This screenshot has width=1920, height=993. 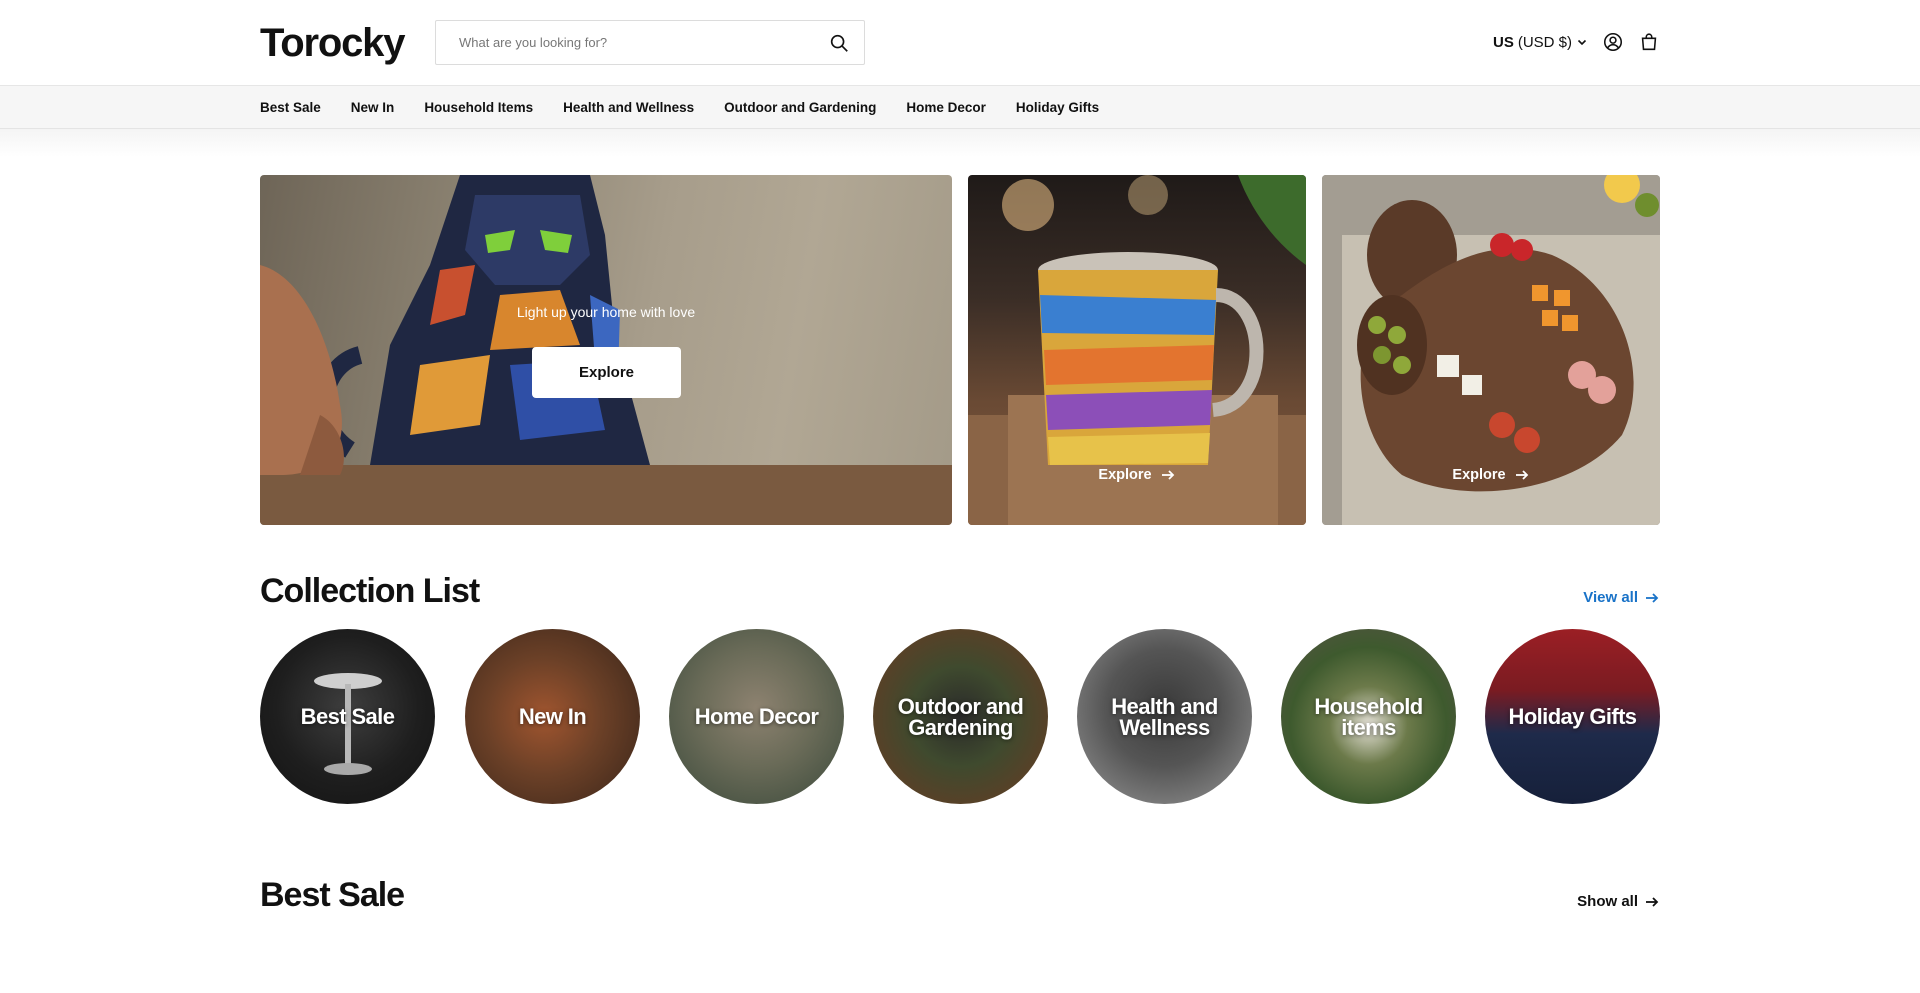 I want to click on nav-shadow, so click(x=960, y=143).